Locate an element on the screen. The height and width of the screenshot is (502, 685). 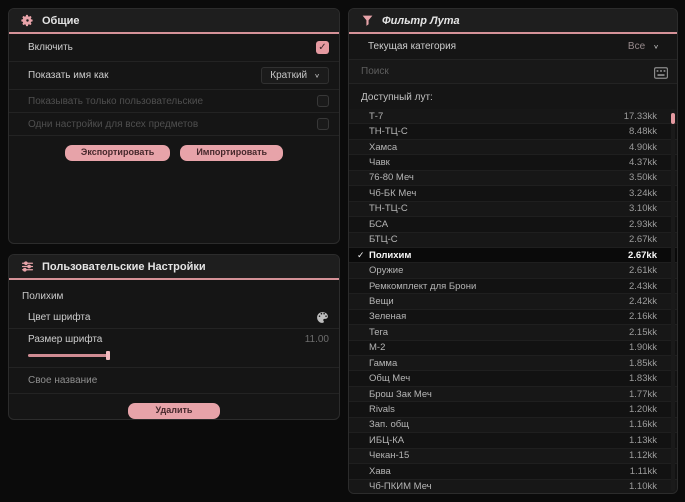
loot-row: ТН-ТЦ-С 3.10kk is located at coordinates (513, 209).